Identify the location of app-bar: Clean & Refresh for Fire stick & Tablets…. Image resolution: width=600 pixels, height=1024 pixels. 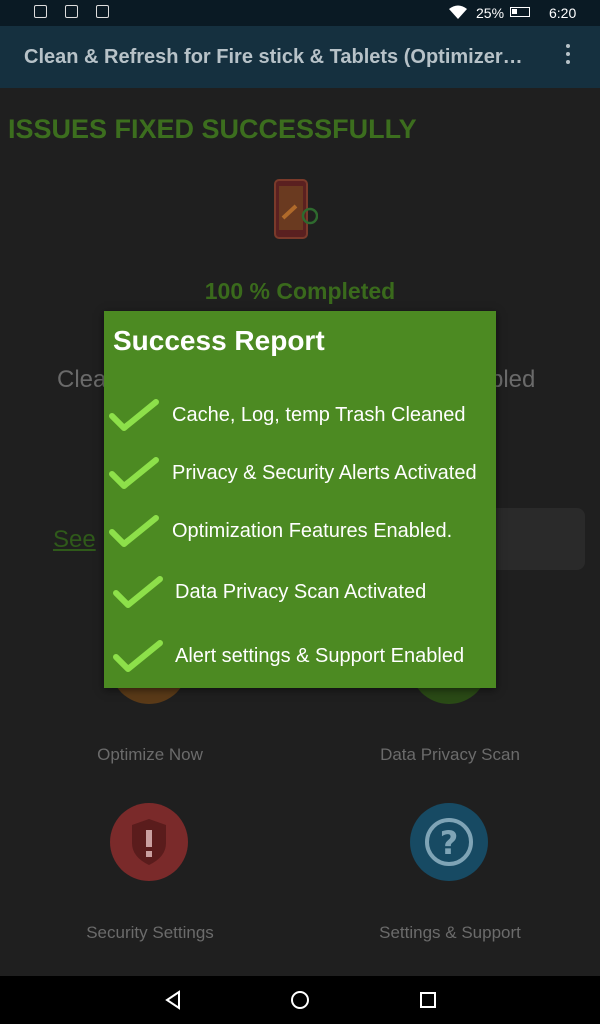
(300, 57).